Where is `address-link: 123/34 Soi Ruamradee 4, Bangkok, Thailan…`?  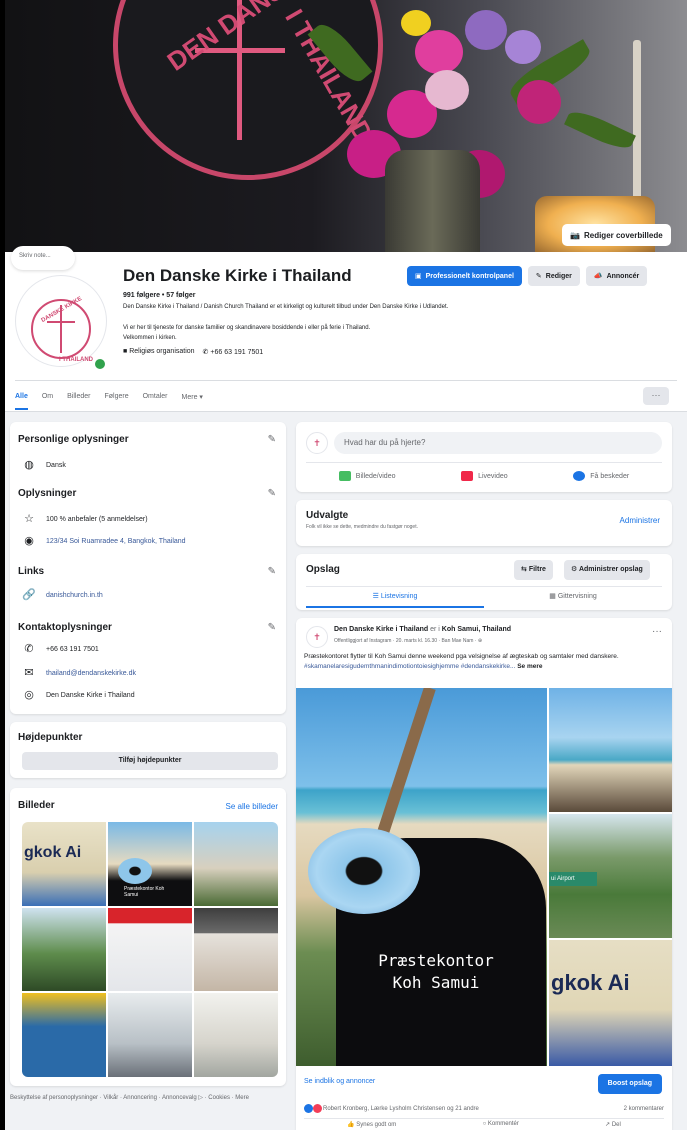 address-link: 123/34 Soi Ruamradee 4, Bangkok, Thailan… is located at coordinates (116, 541).